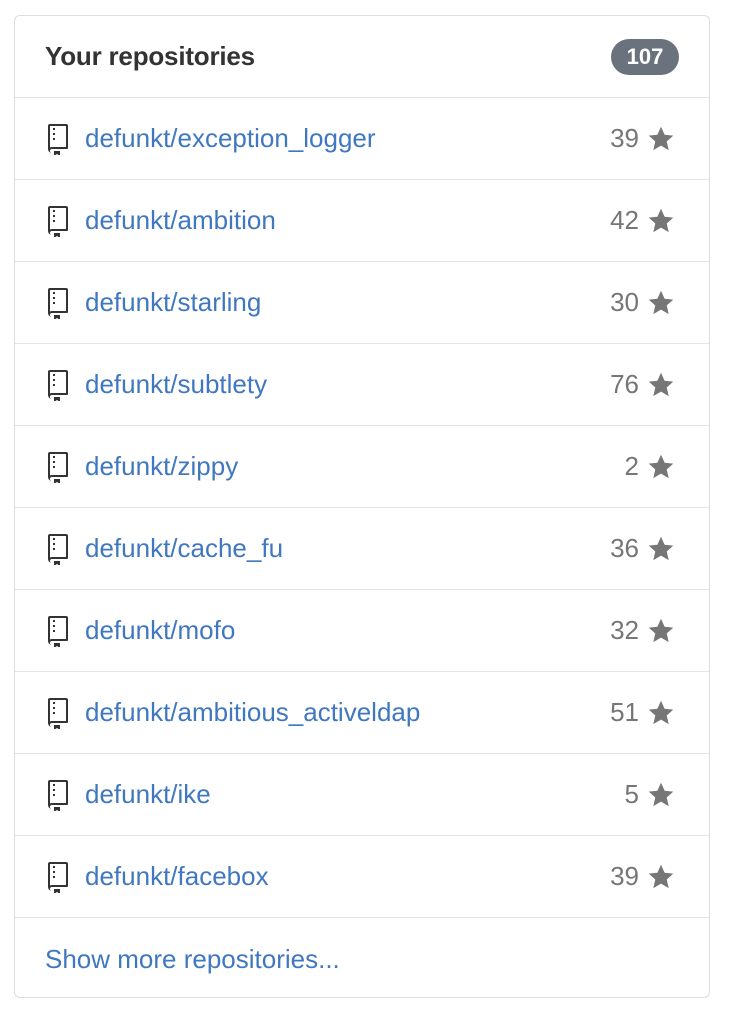 This screenshot has height=1014, width=730. What do you see at coordinates (355, 794) in the screenshot?
I see `repository-link: defunkt/ike` at bounding box center [355, 794].